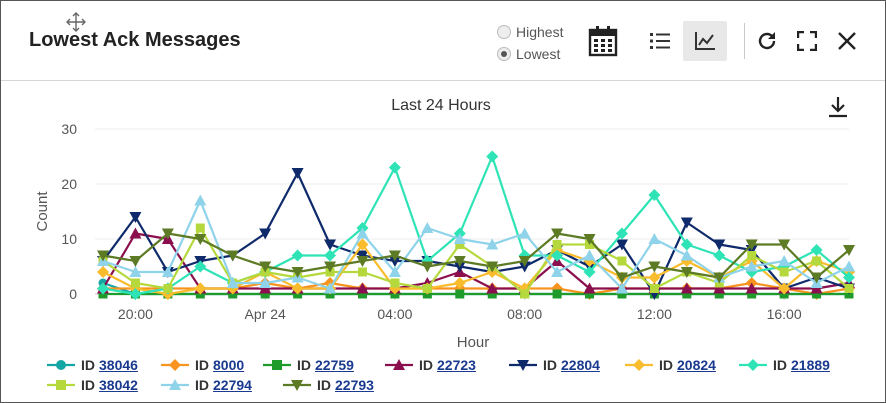  I want to click on radio-lowest: Lowest, so click(530, 54).